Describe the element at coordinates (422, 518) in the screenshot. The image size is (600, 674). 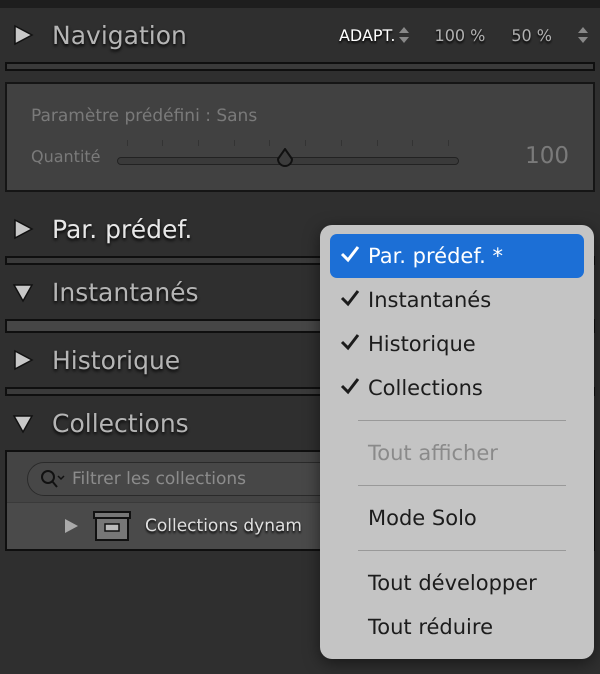
I see `menu-item-label: Mode Solo` at that location.